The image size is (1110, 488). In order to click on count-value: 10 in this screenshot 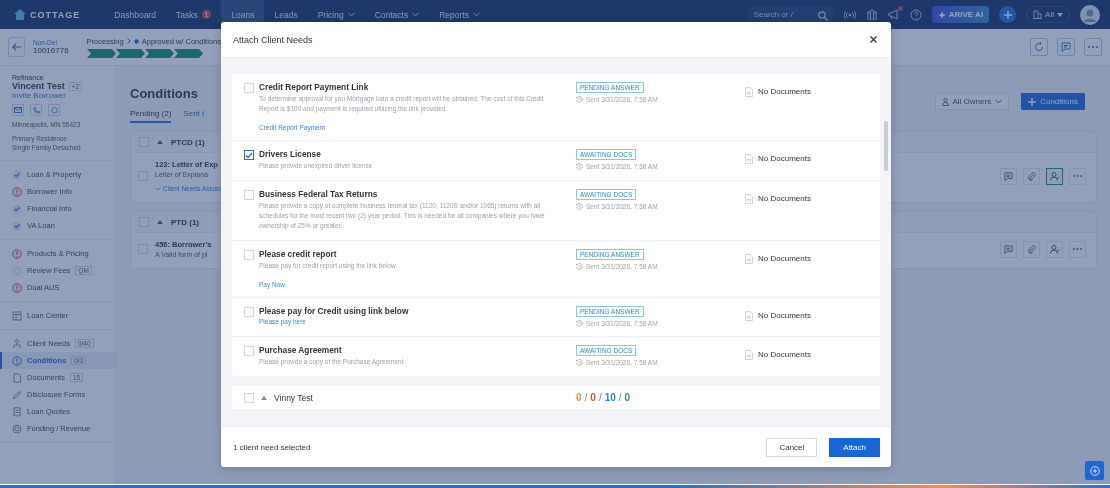, I will do `click(610, 397)`.